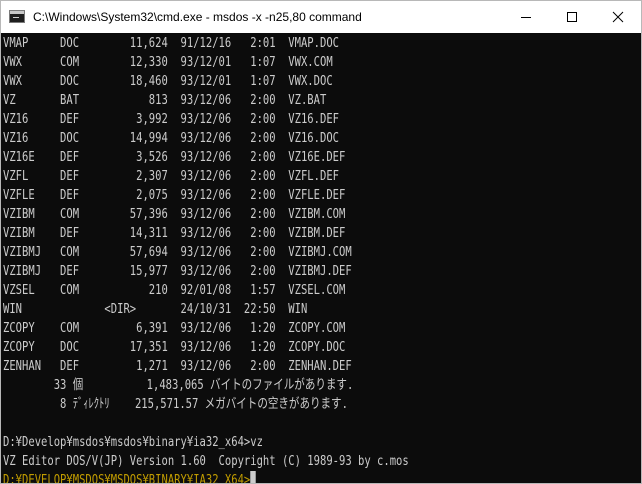 The width and height of the screenshot is (642, 484). I want to click on maximize-icon, so click(572, 17).